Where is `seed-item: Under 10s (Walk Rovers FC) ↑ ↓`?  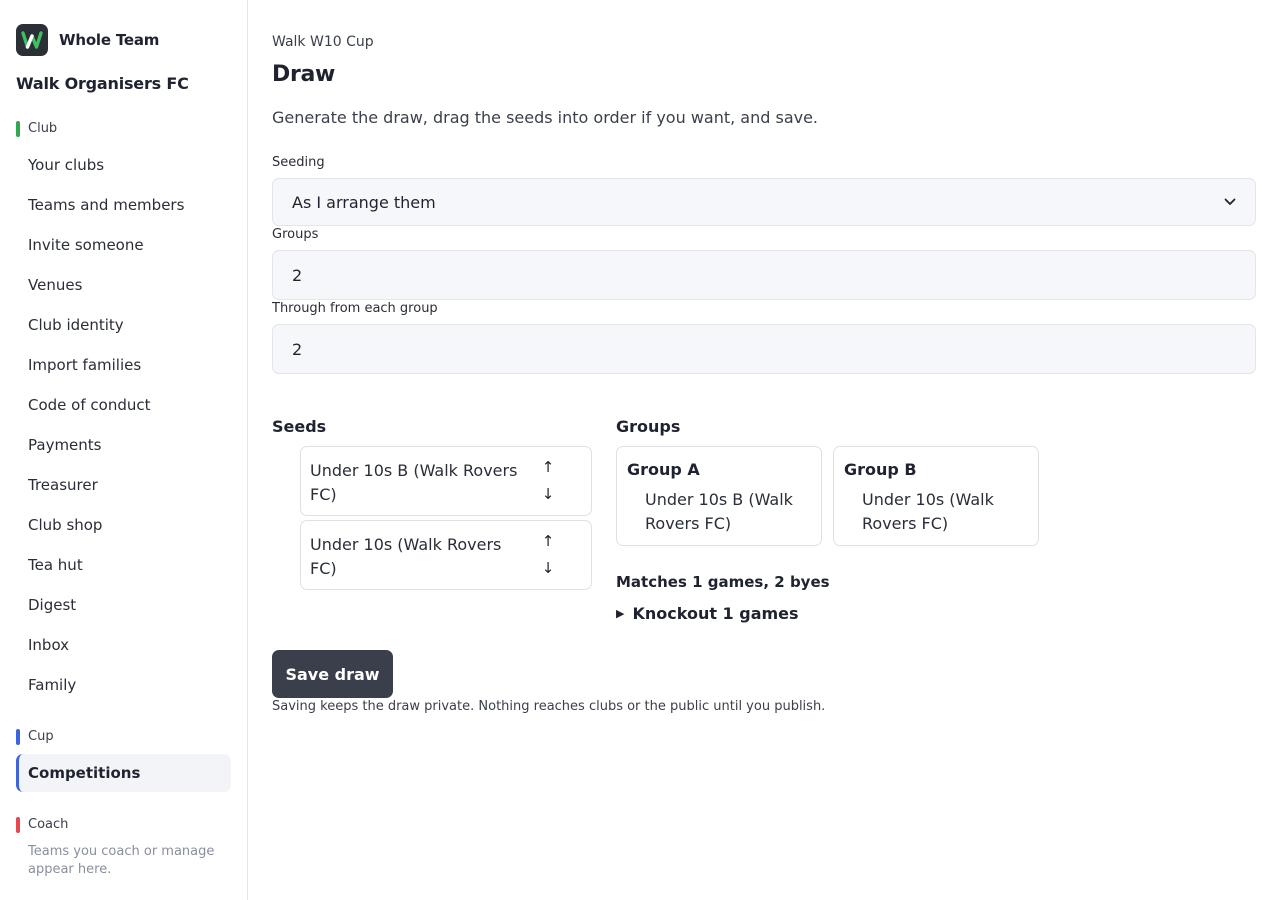
seed-item: Under 10s (Walk Rovers FC) ↑ ↓ is located at coordinates (446, 555).